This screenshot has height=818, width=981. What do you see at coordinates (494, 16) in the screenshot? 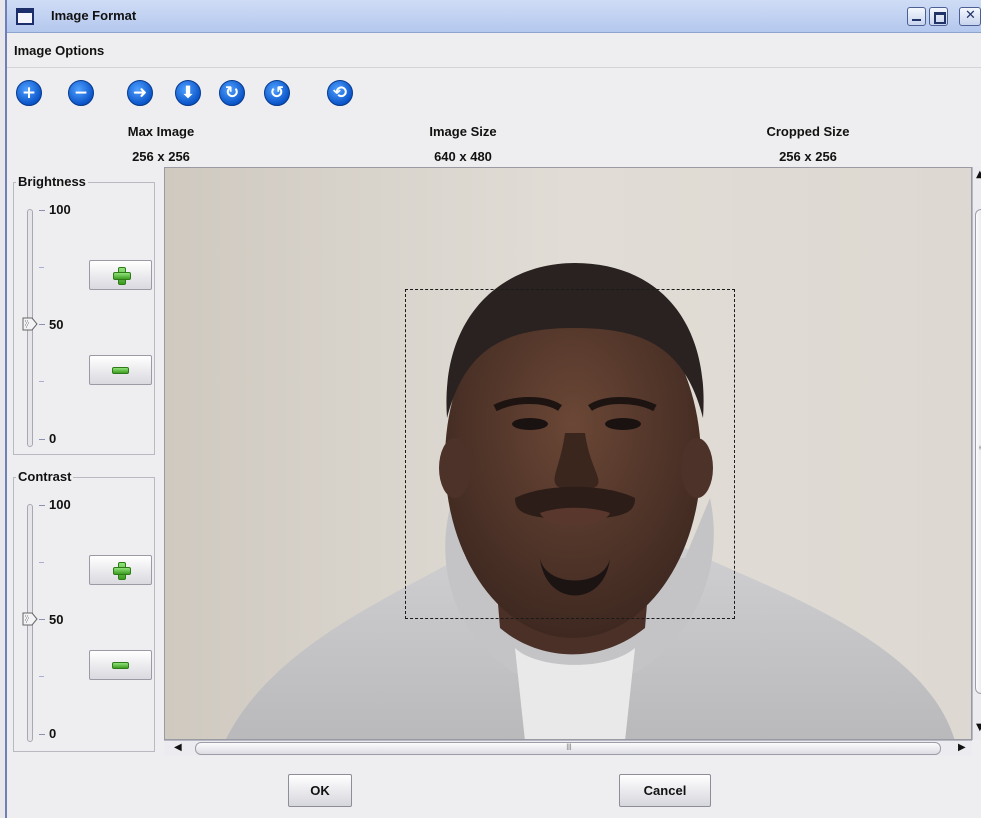
I see `title-bar: Image Format` at bounding box center [494, 16].